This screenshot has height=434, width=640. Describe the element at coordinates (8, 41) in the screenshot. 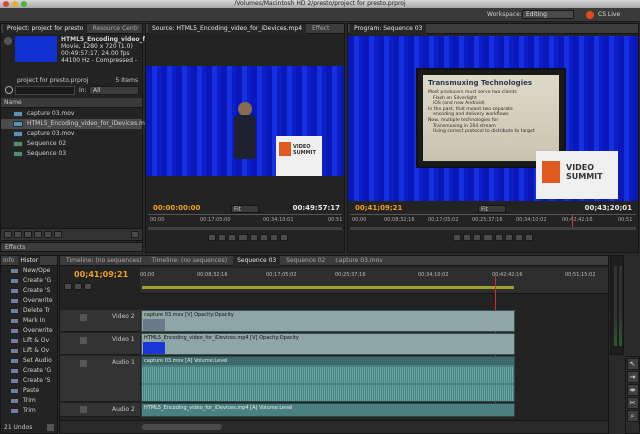

I see `play-thumbnail-icon` at that location.